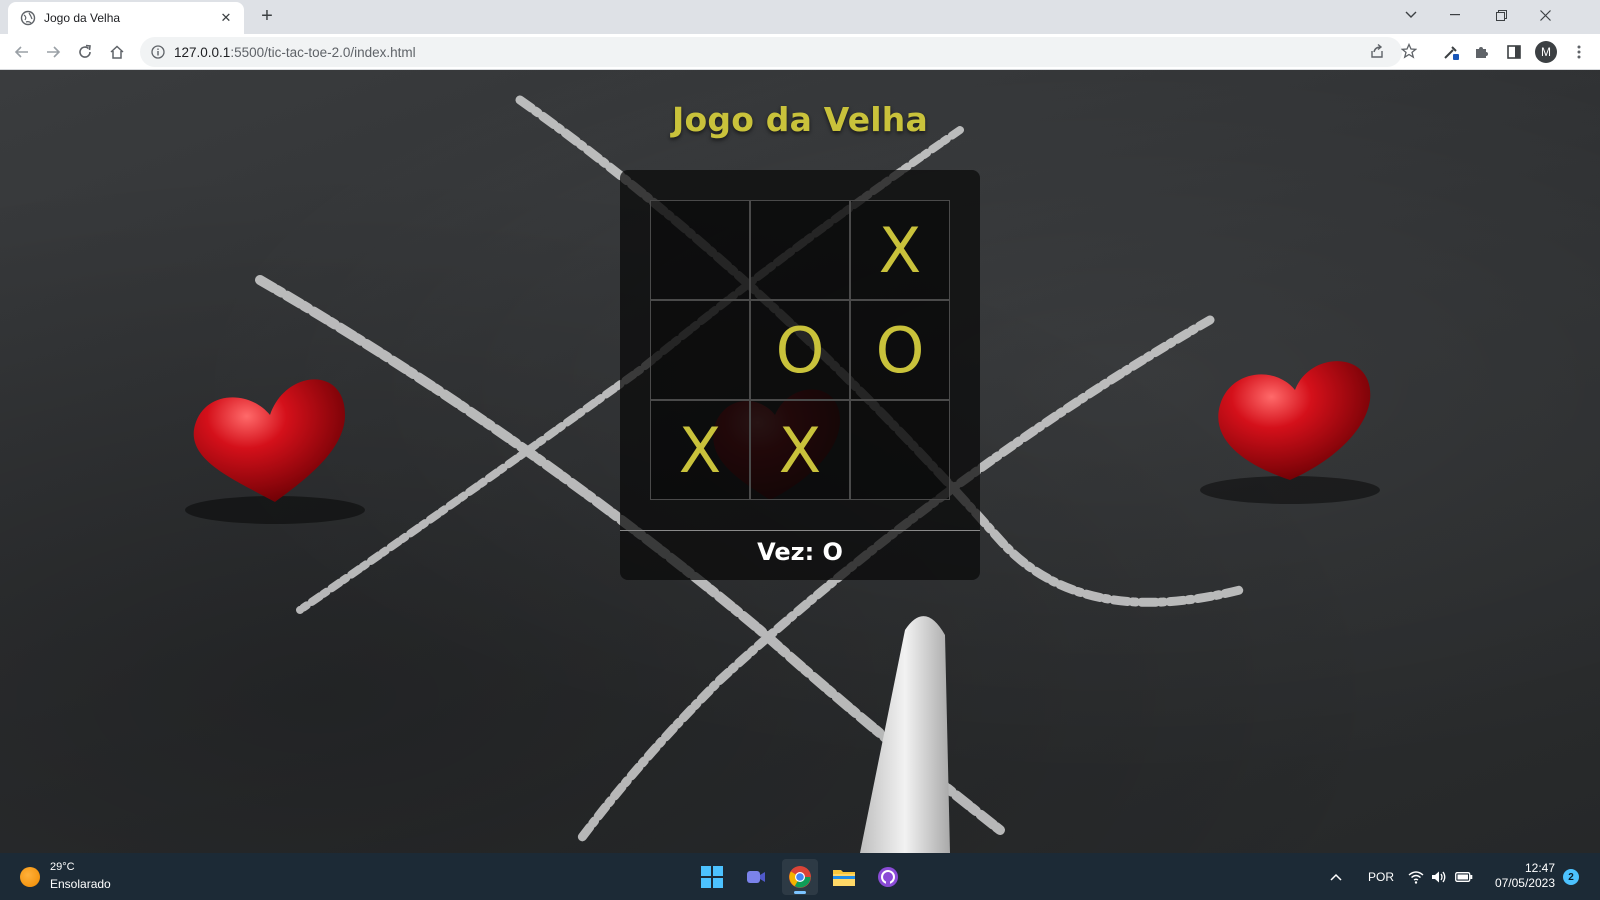  What do you see at coordinates (82, 18) in the screenshot?
I see `tab-title: Jogo da Velha` at bounding box center [82, 18].